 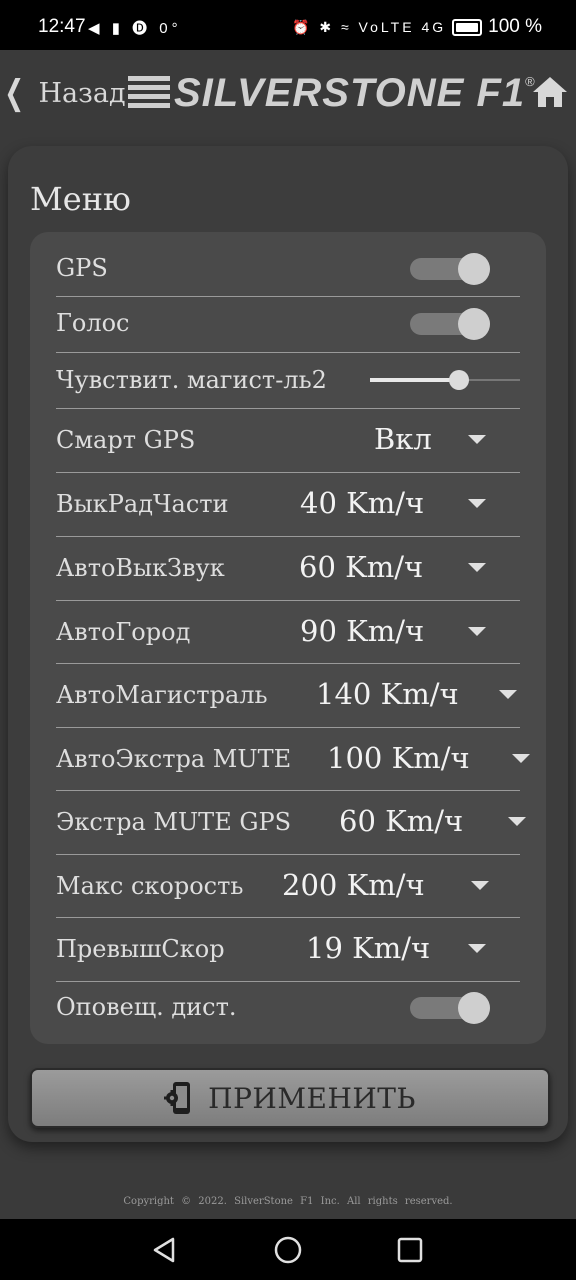 I want to click on slider-thumb, so click(x=458, y=380).